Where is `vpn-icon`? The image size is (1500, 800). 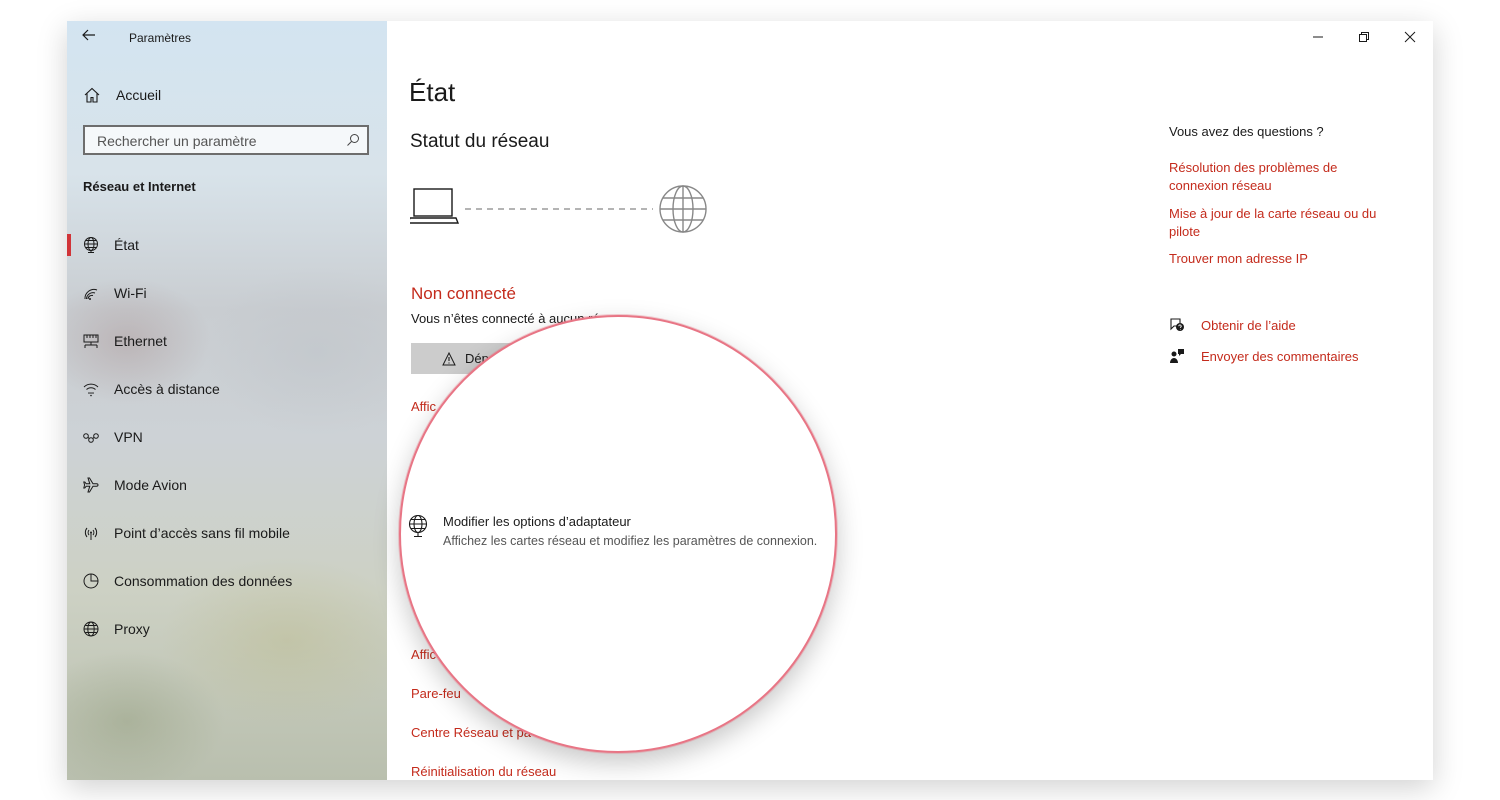
vpn-icon is located at coordinates (91, 438).